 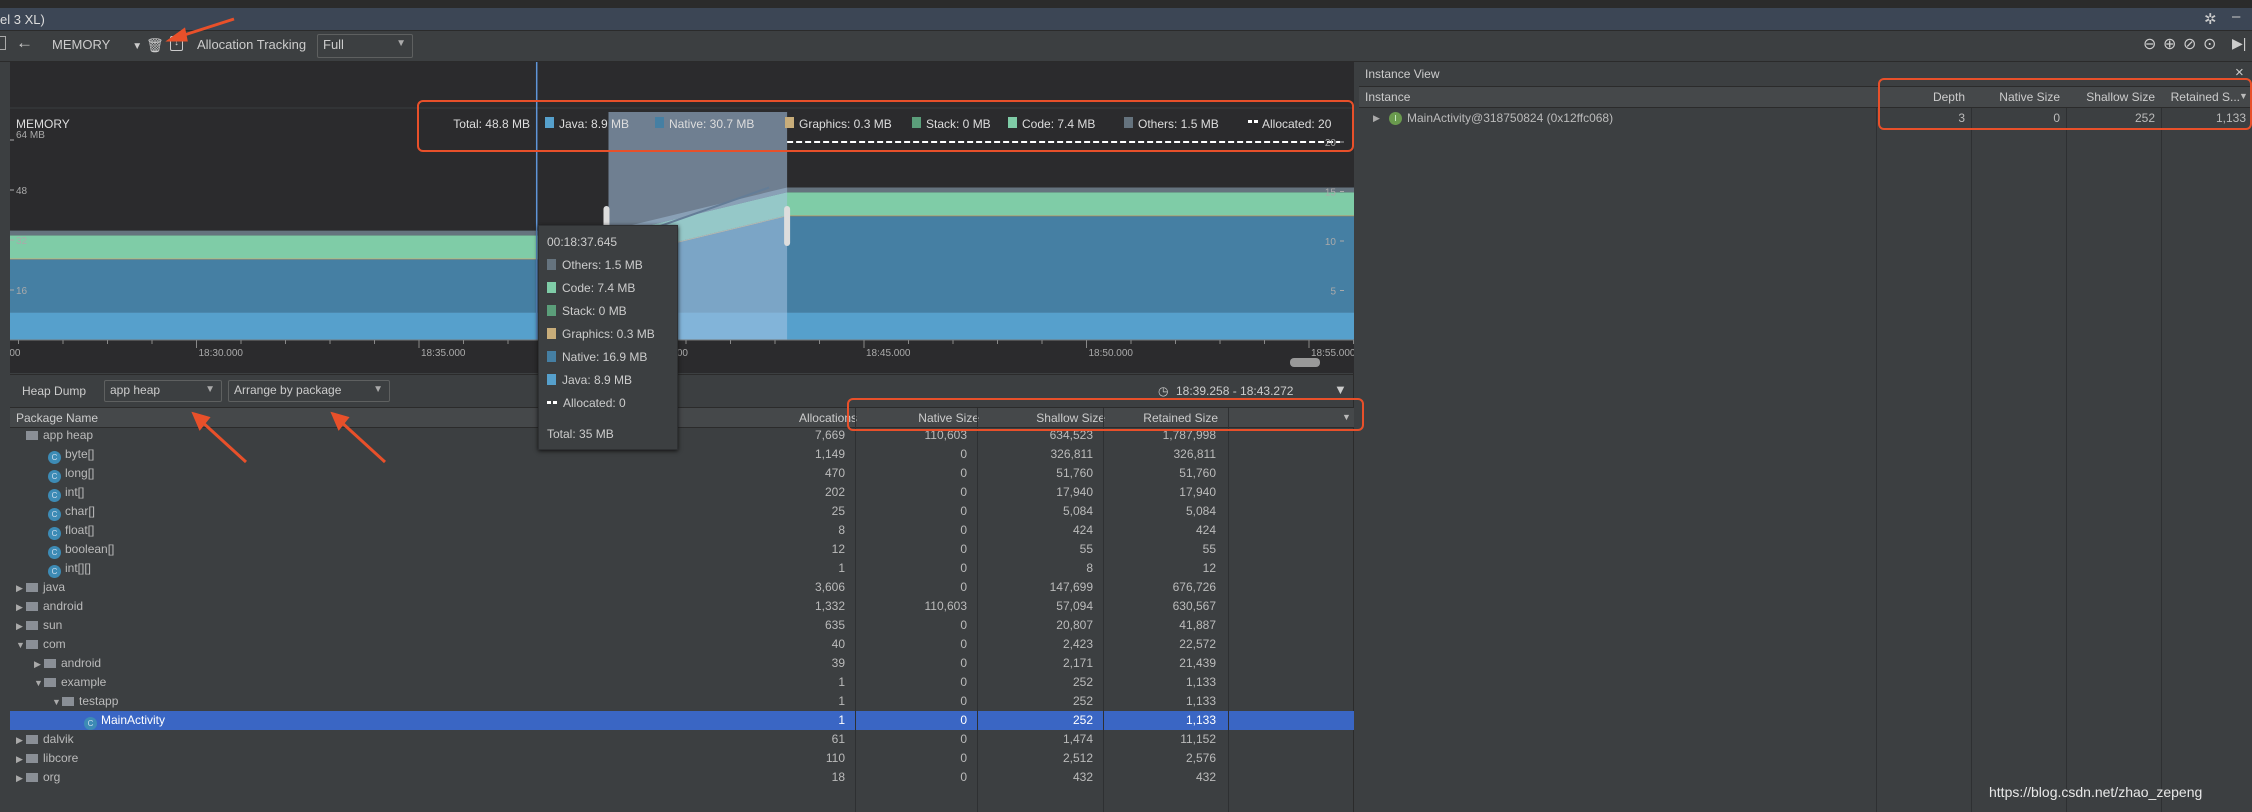 I want to click on tooltip-item: Graphics: 0.3 MB, so click(x=601, y=334).